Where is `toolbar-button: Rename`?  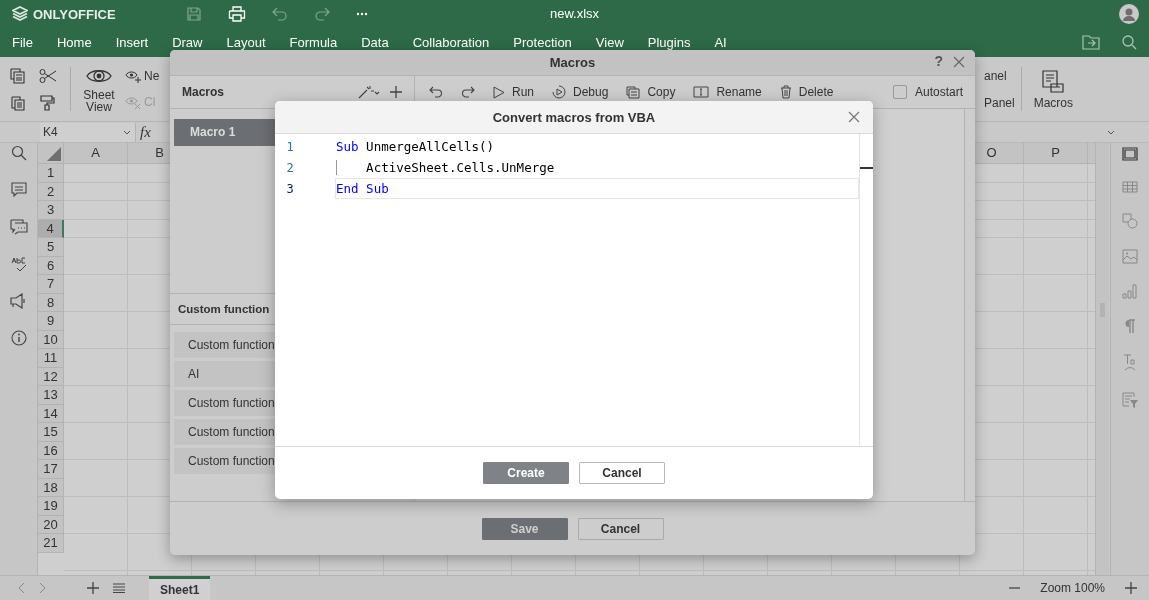
toolbar-button: Rename is located at coordinates (727, 92).